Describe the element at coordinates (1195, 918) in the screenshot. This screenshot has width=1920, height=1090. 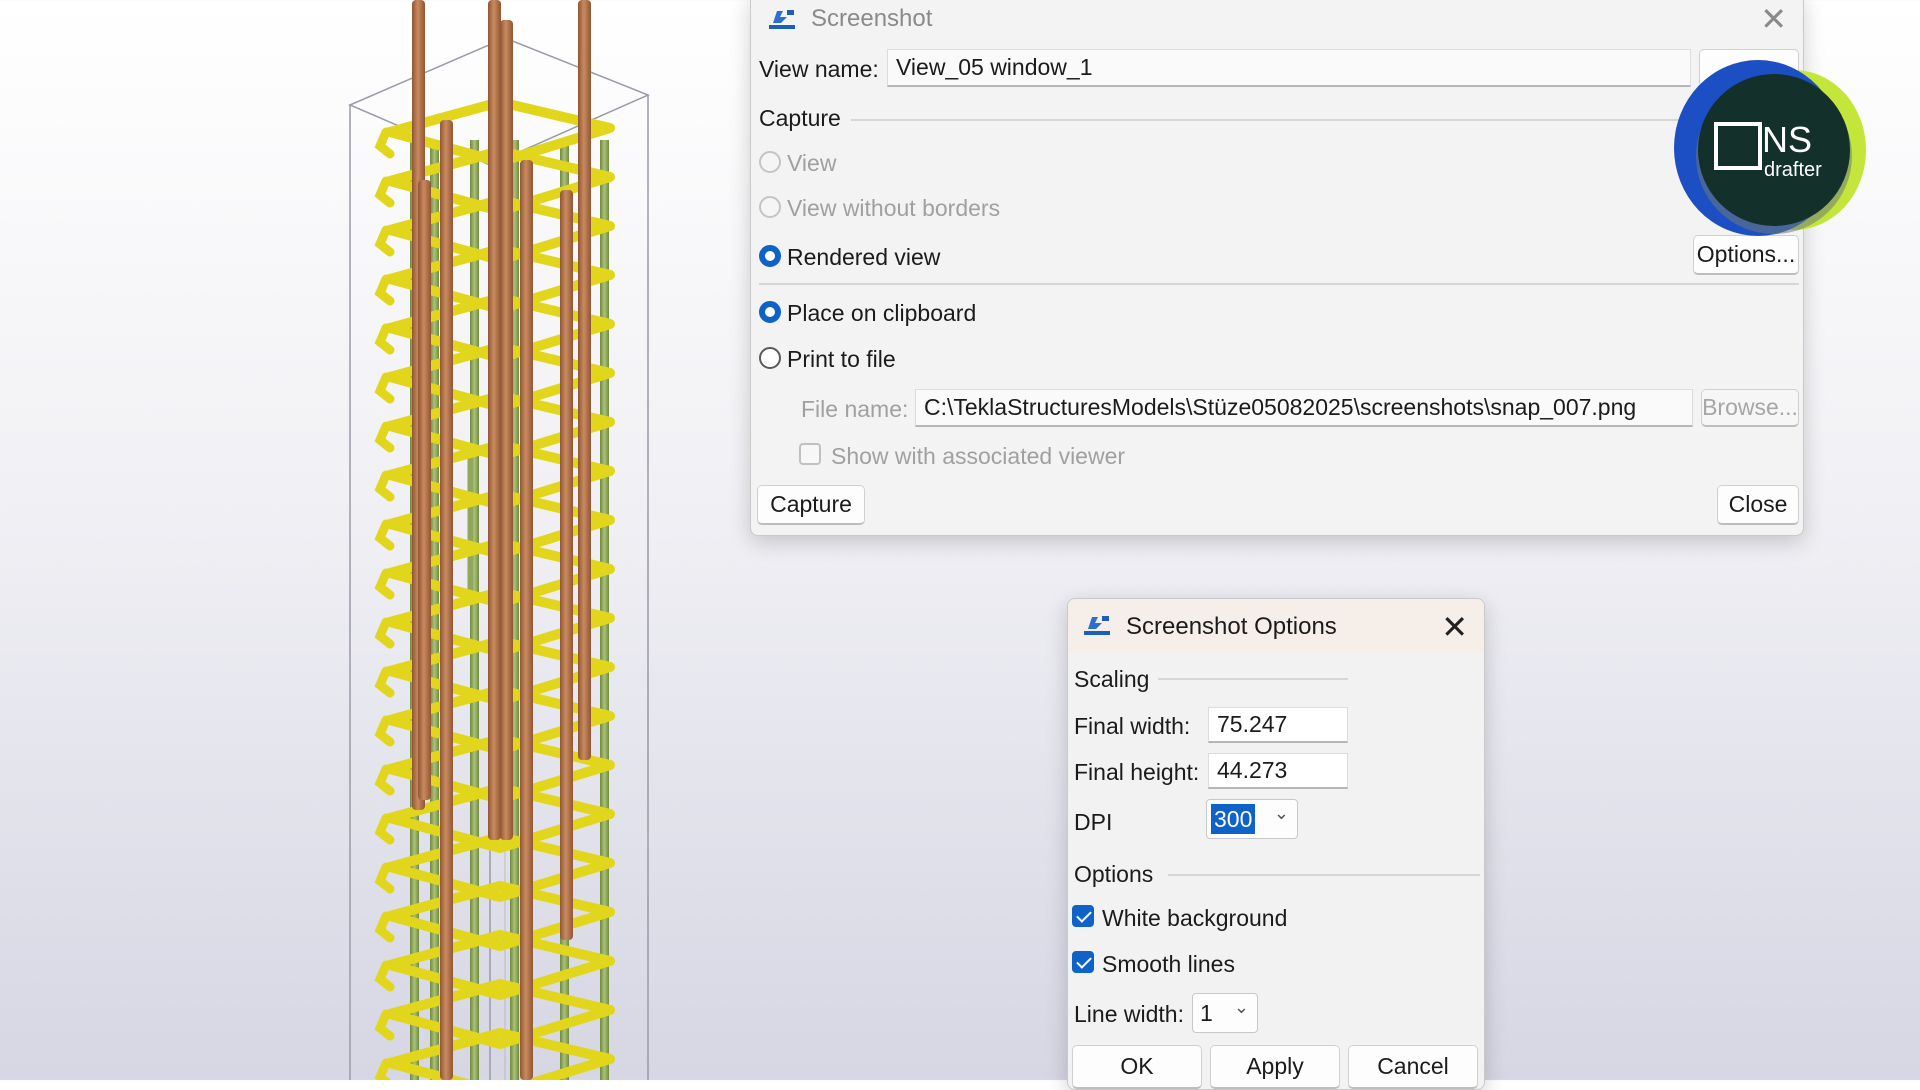
I see `white-background-label: White background` at that location.